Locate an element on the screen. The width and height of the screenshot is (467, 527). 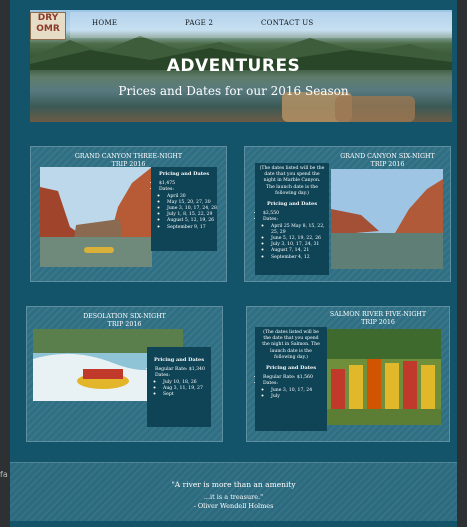
top-nav: HOME PAGE 2 CONTACT US is located at coordinates (261, 25).